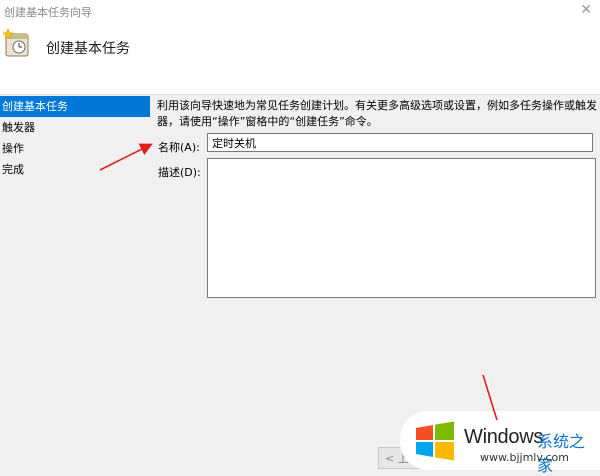 The width and height of the screenshot is (600, 476). I want to click on sidebar-item-action: 操作, so click(75, 148).